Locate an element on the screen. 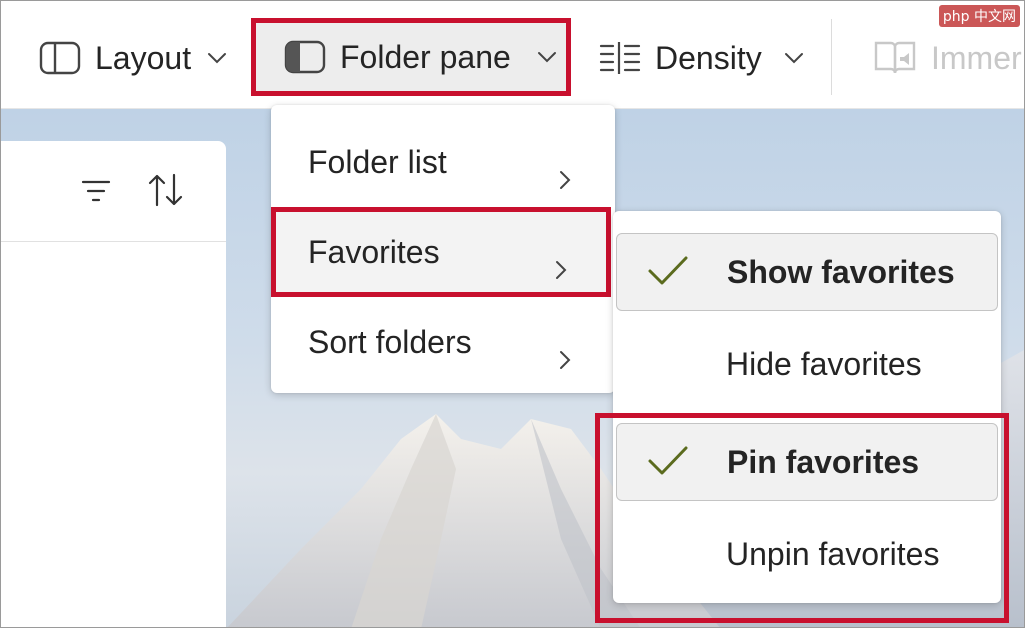 Image resolution: width=1025 pixels, height=628 pixels. menu-item-favorites: Favorites is located at coordinates (441, 252).